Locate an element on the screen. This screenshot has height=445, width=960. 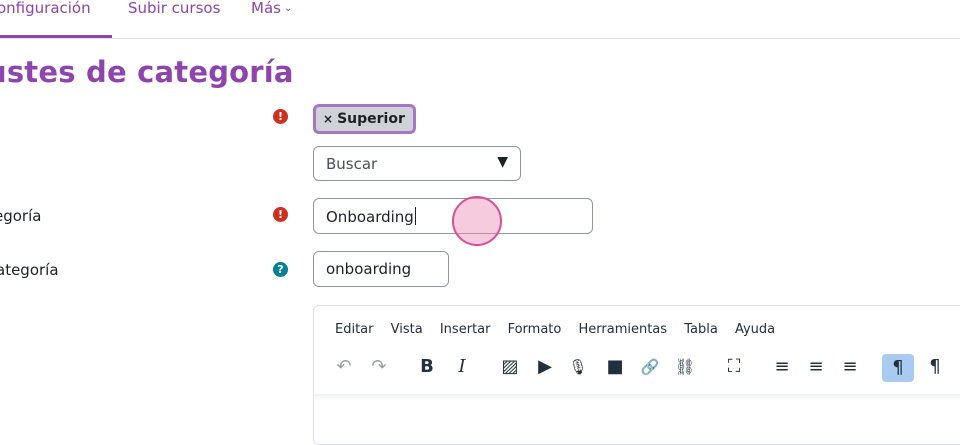
chevron-down-icon: ⌄ is located at coordinates (288, 8).